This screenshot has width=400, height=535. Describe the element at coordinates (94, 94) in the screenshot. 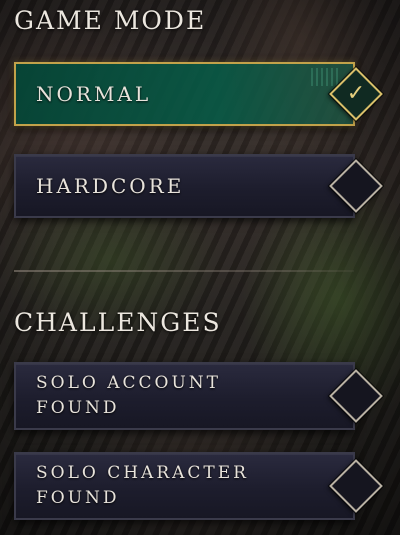

I see `normal-mode-label: NORMAL` at that location.